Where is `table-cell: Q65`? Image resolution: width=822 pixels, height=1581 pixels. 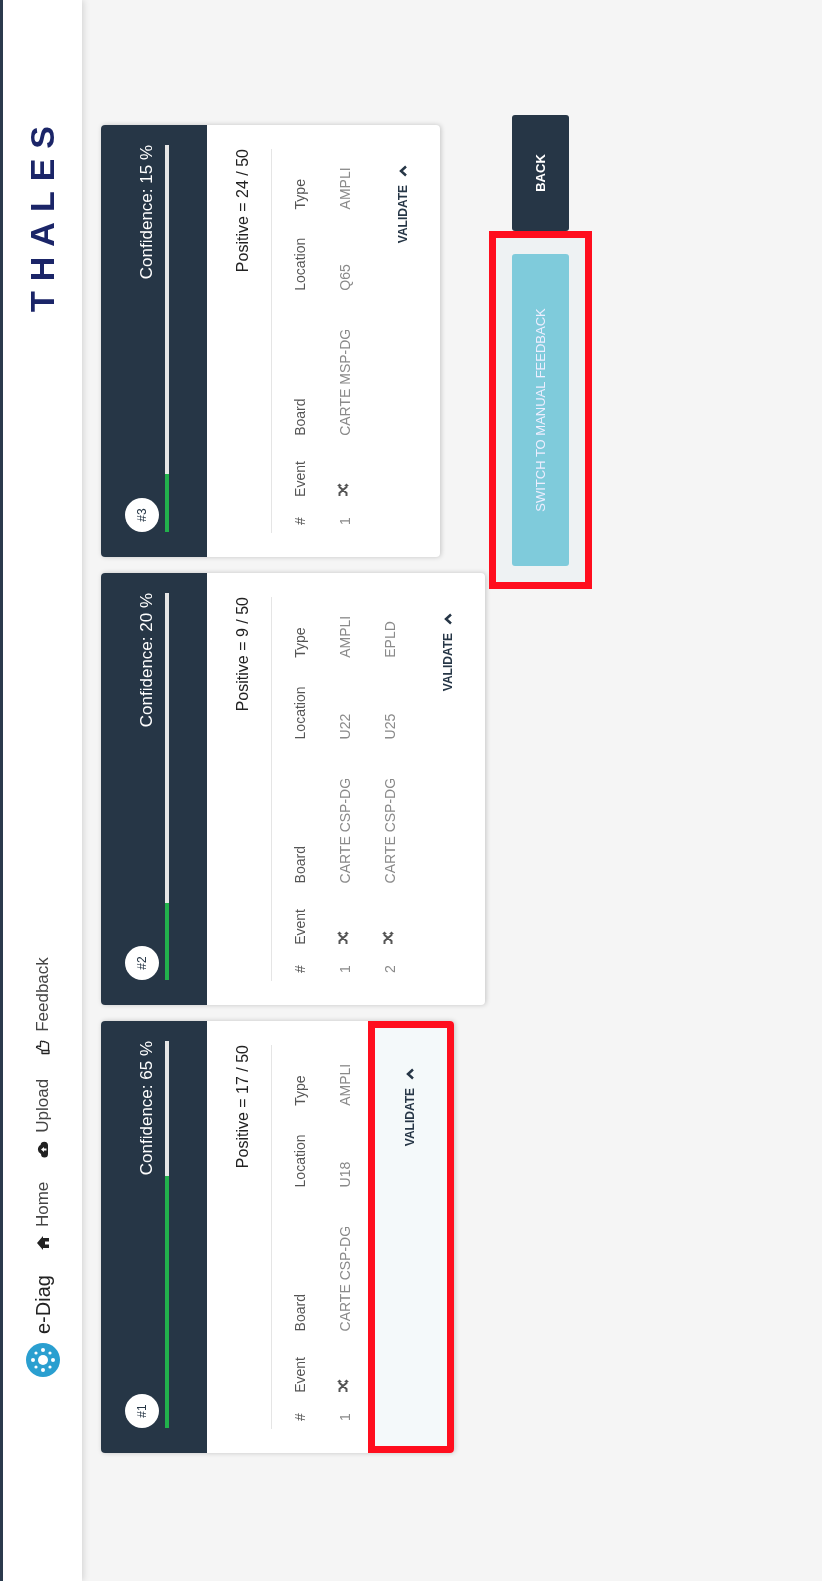 table-cell: Q65 is located at coordinates (345, 277).